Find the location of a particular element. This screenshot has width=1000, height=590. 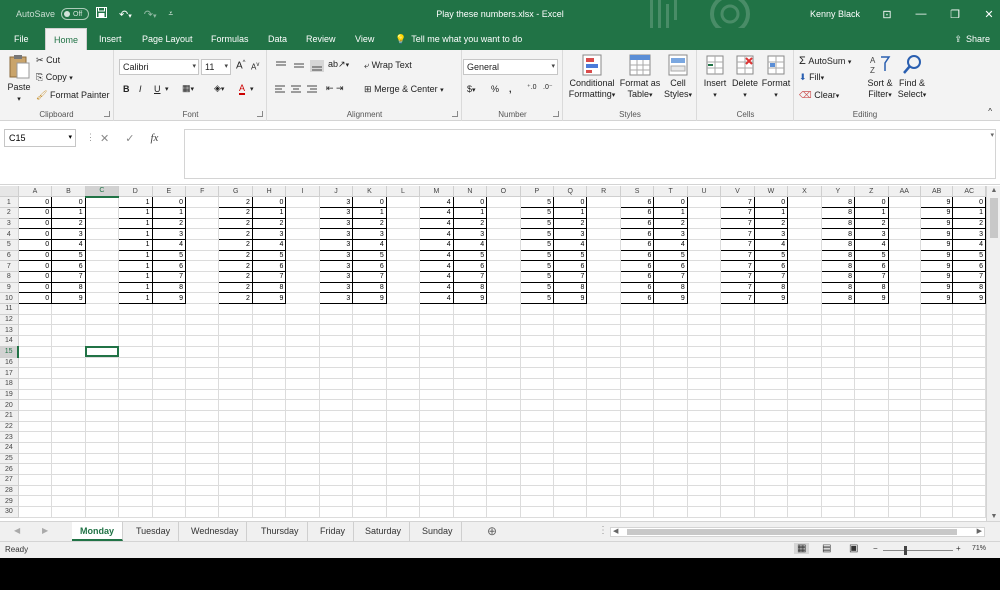

underline-button: U is located at coordinates (157, 89).